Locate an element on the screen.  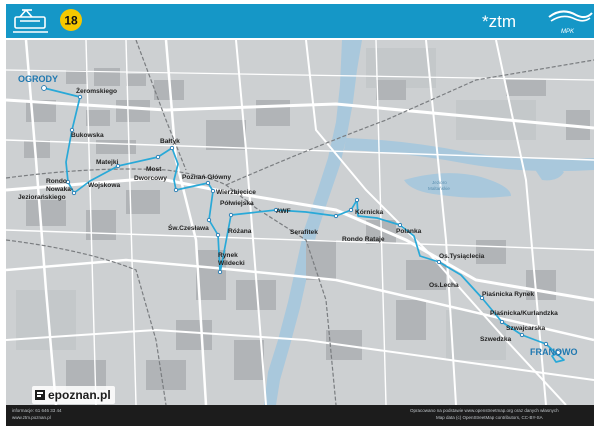
stop-label: Piaśnicka Rynek is located at coordinates (508, 294).